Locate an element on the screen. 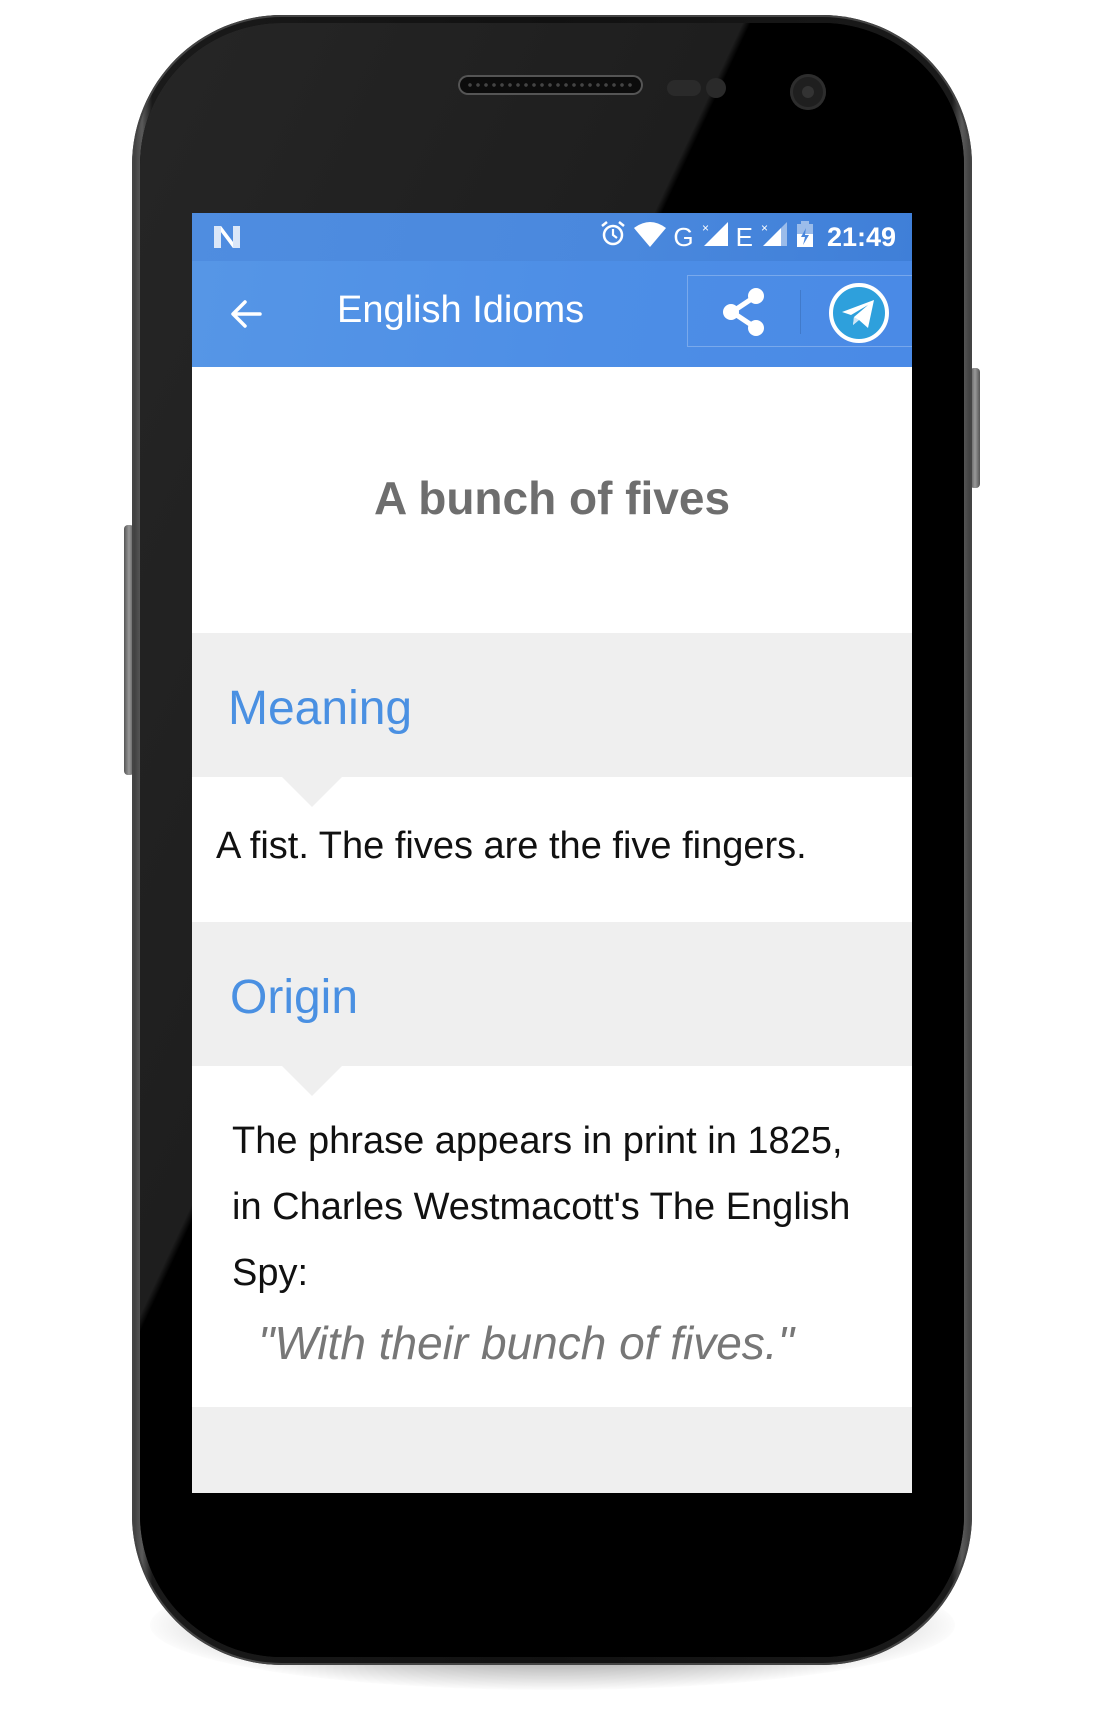 This screenshot has height=1709, width=1101. share-button is located at coordinates (744, 312).